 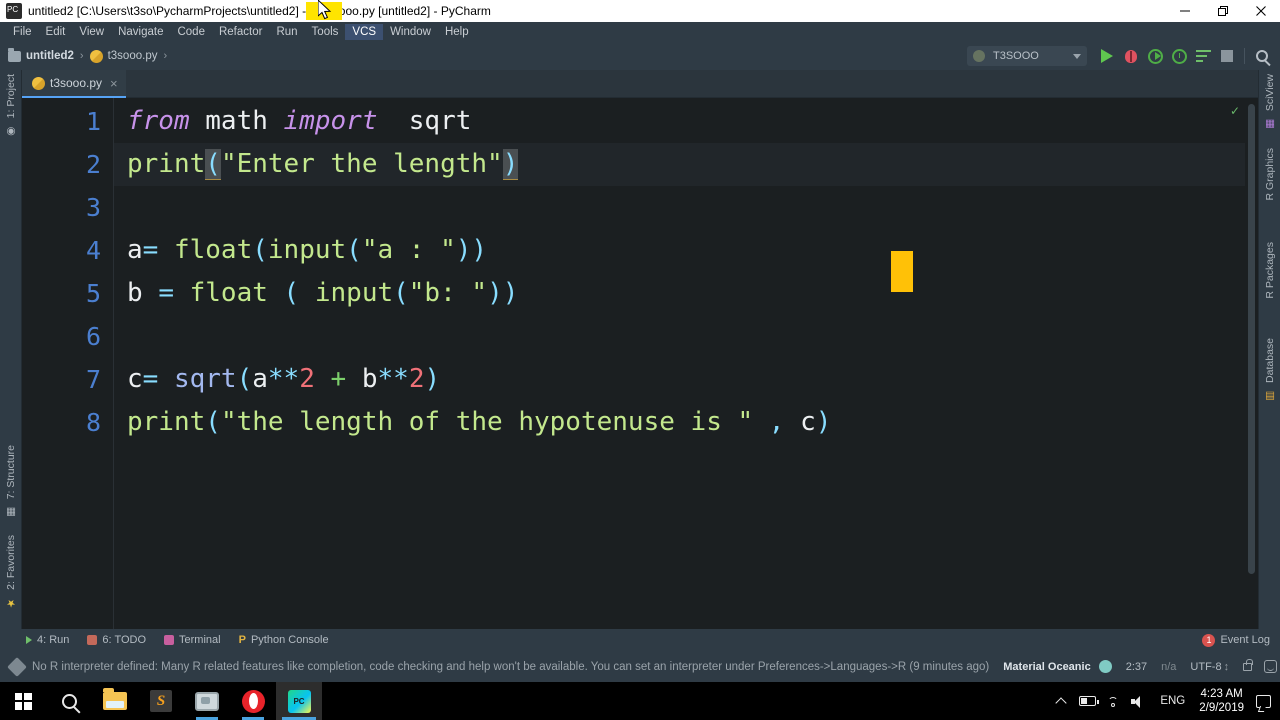 I want to click on pycharm-button, so click(x=299, y=701).